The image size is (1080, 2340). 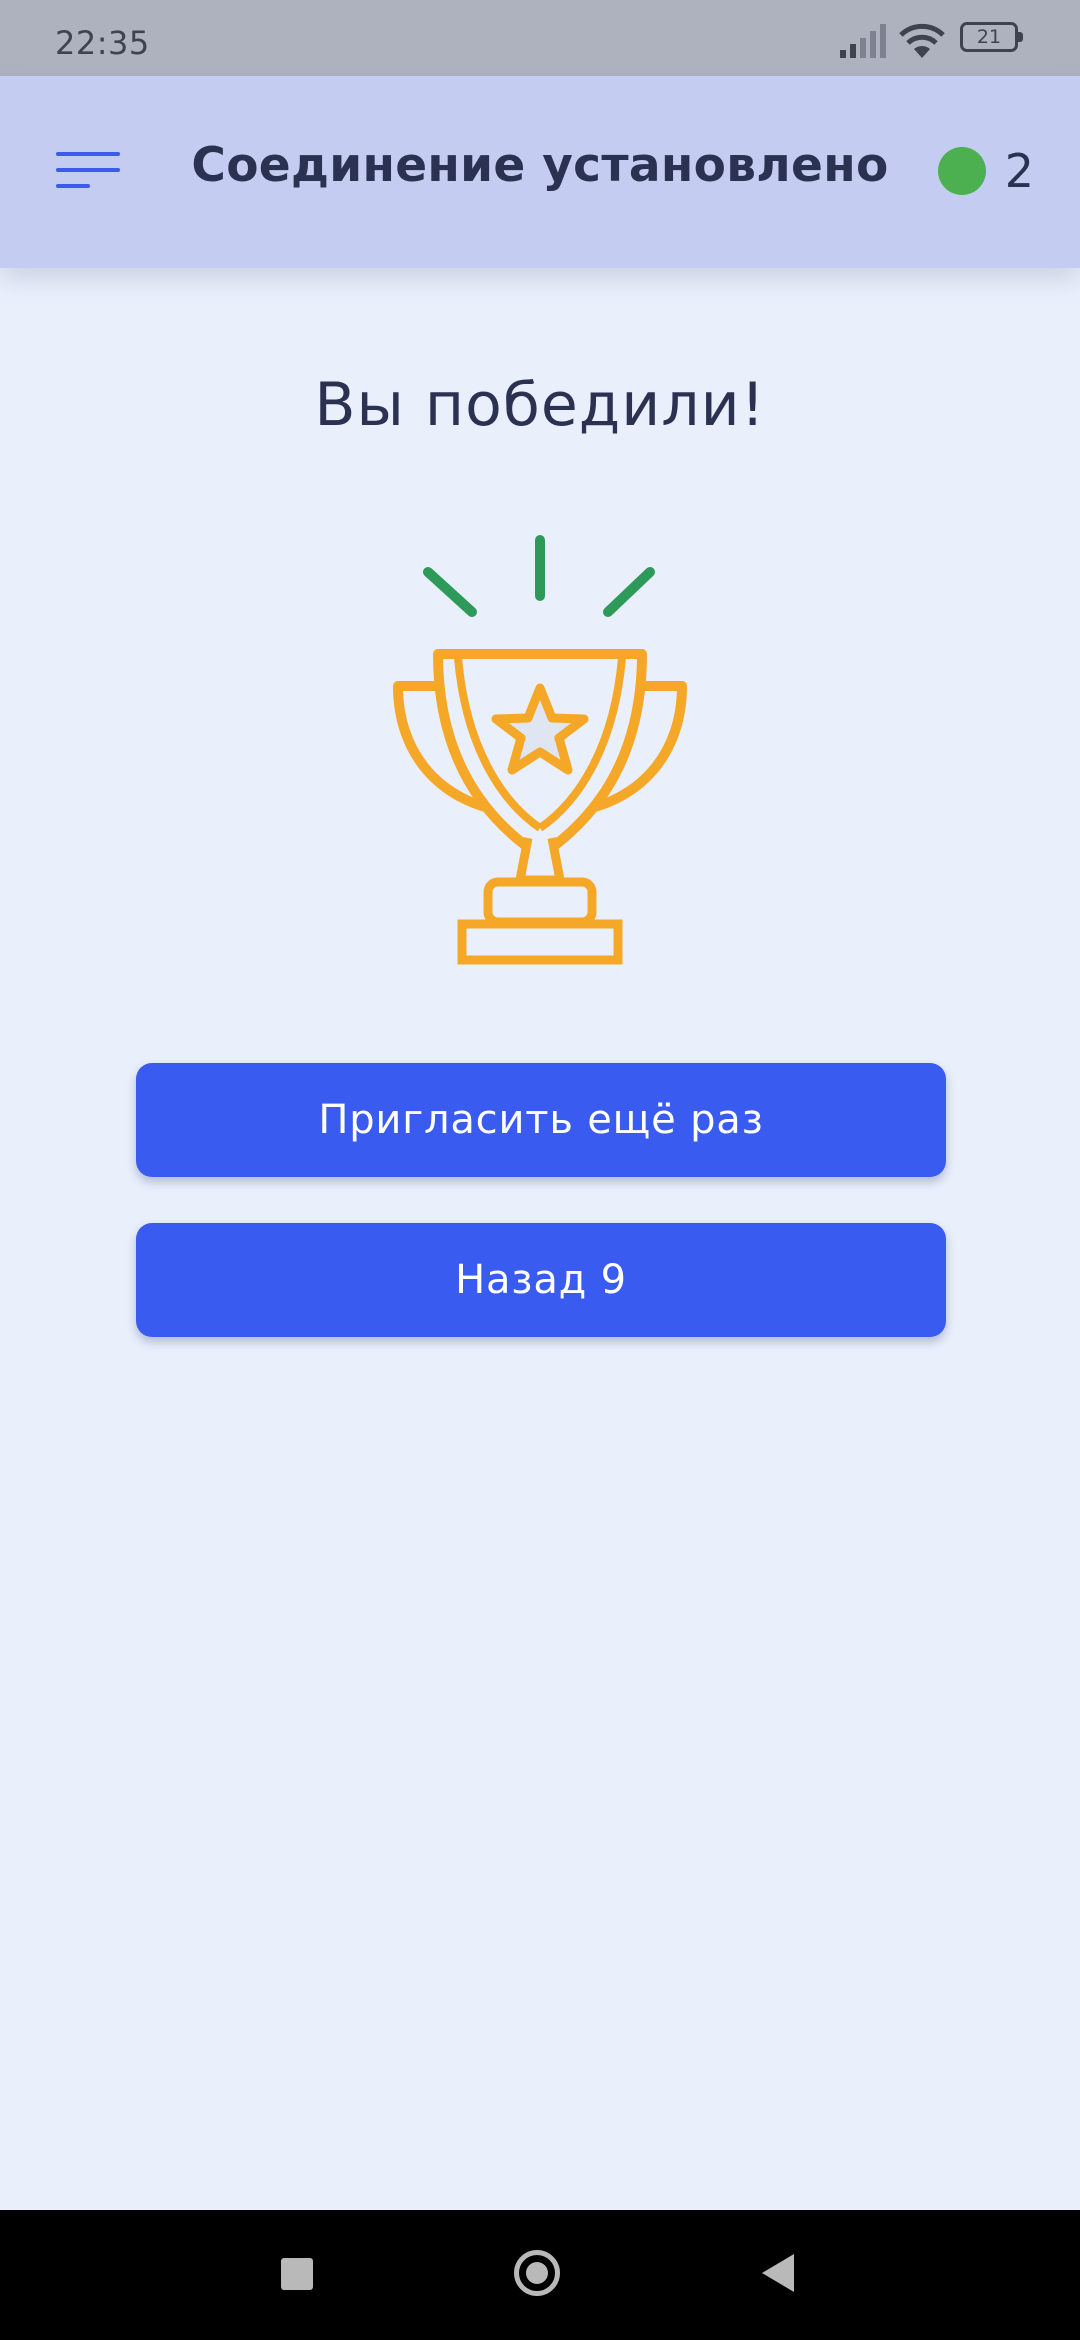 What do you see at coordinates (102, 43) in the screenshot?
I see `status-time: 22:35` at bounding box center [102, 43].